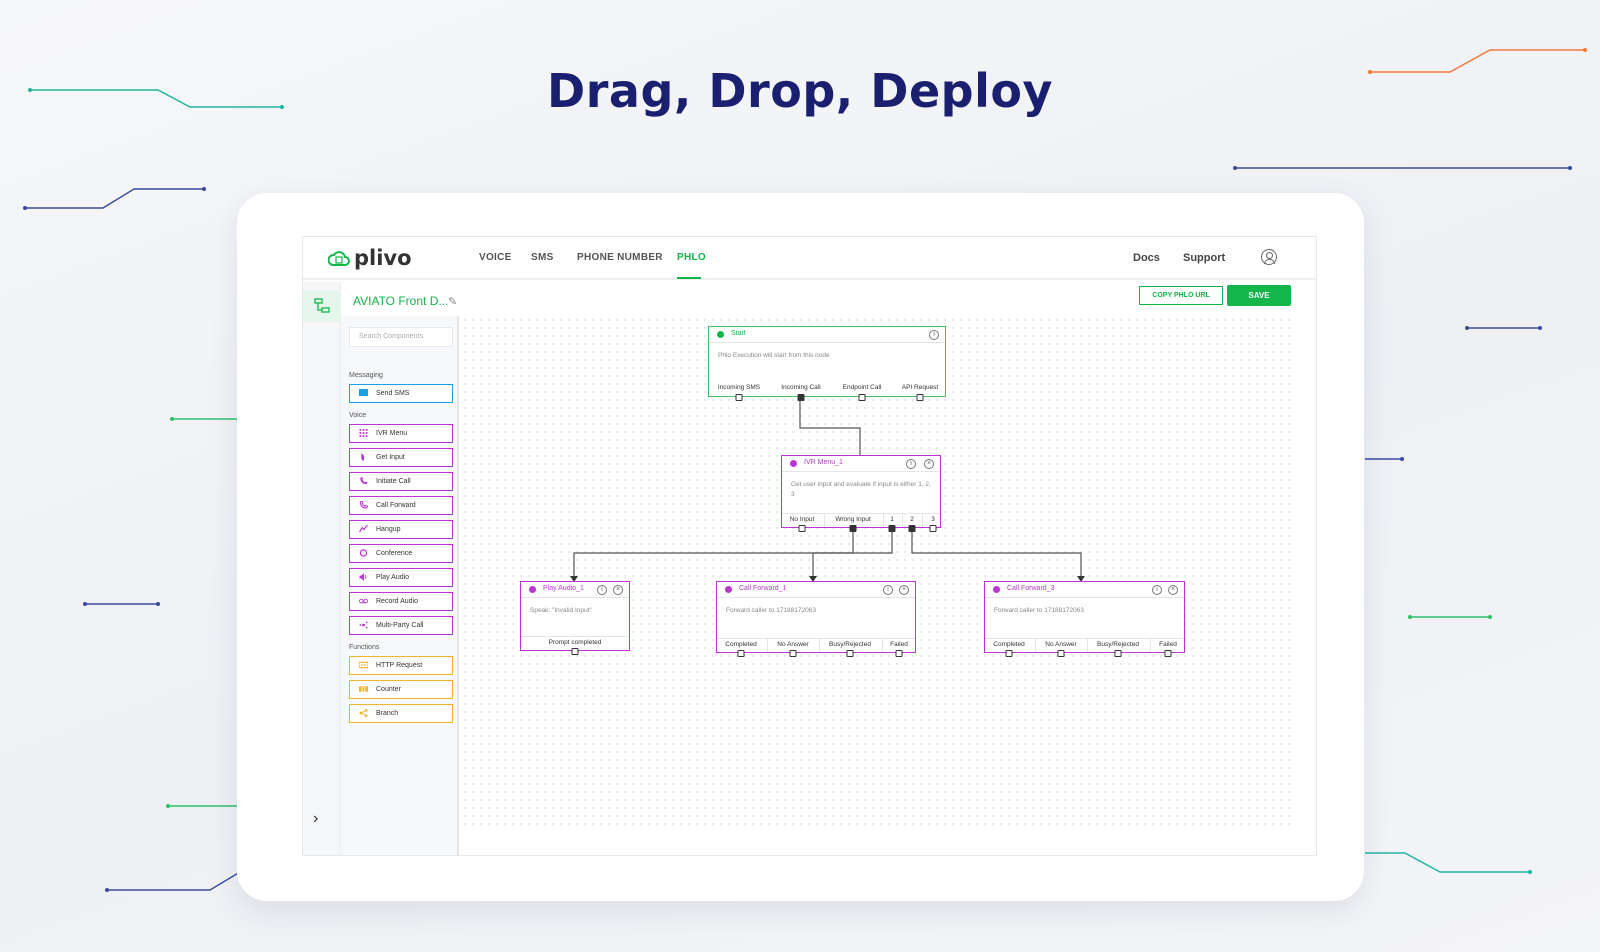  What do you see at coordinates (691, 257) in the screenshot?
I see `tab-phlo: PHLO` at bounding box center [691, 257].